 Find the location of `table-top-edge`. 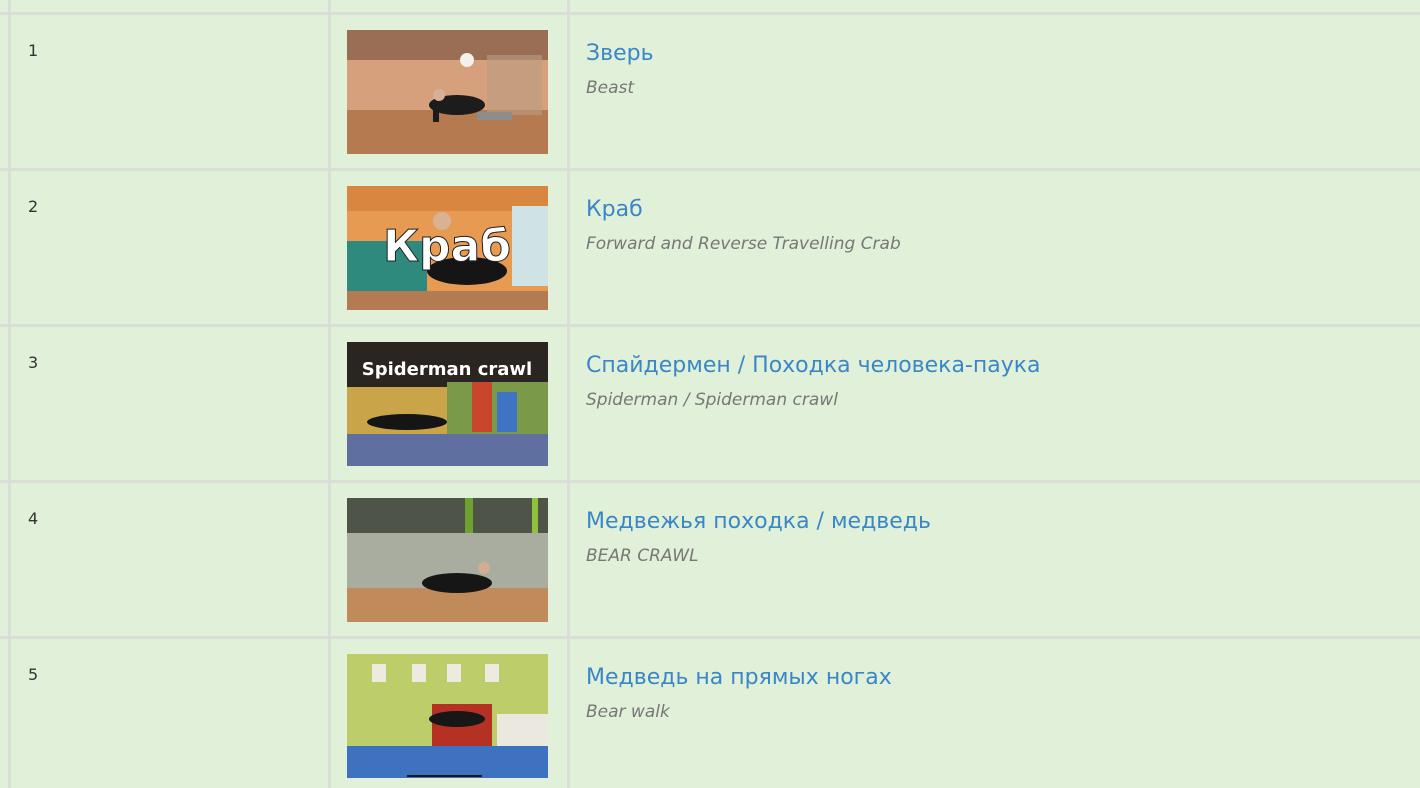

table-top-edge is located at coordinates (710, 6).